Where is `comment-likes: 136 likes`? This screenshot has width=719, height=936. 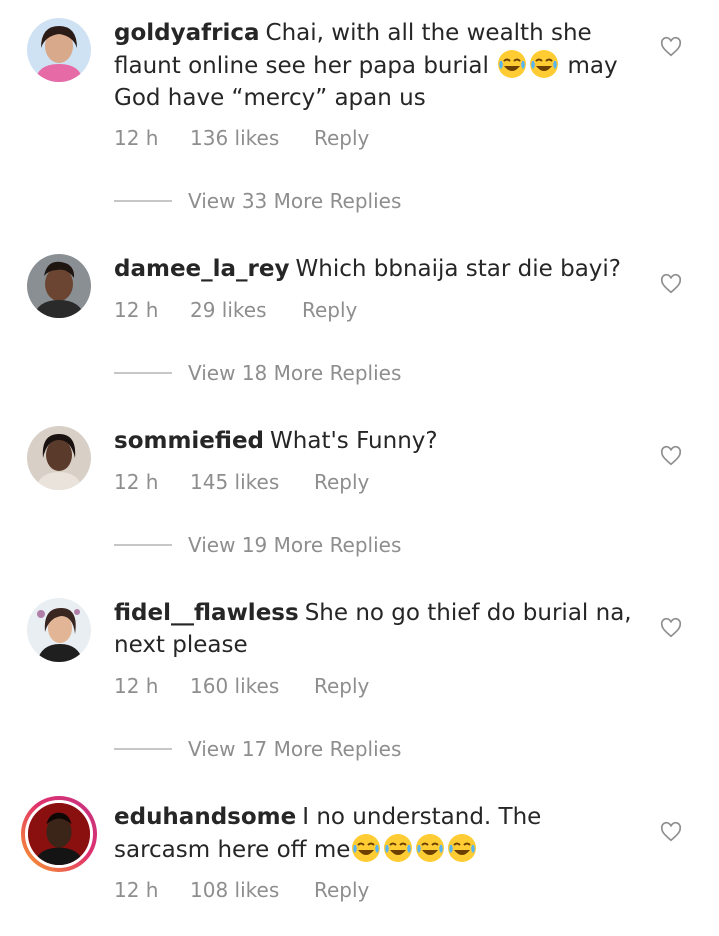 comment-likes: 136 likes is located at coordinates (252, 138).